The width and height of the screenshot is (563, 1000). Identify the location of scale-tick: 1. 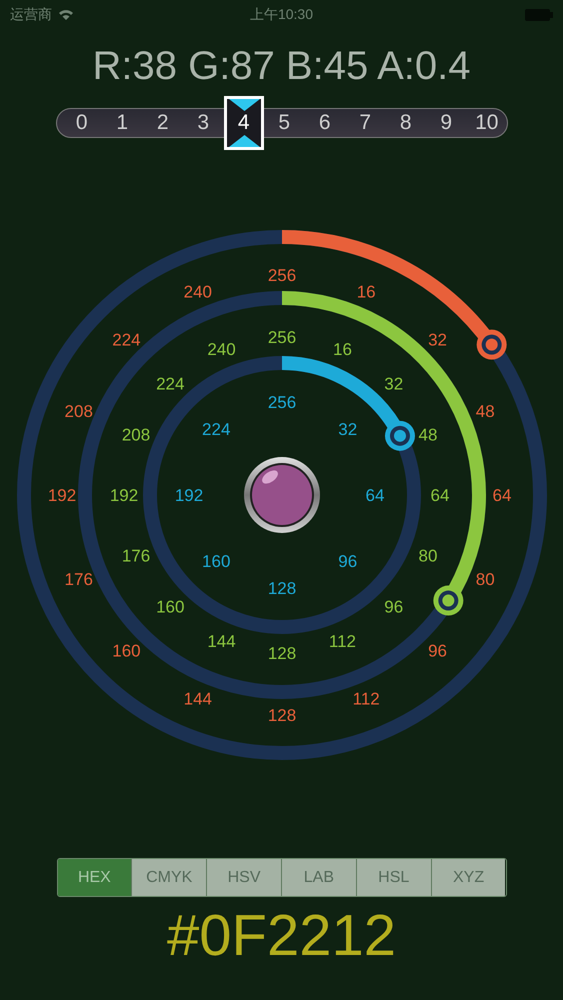
(122, 123).